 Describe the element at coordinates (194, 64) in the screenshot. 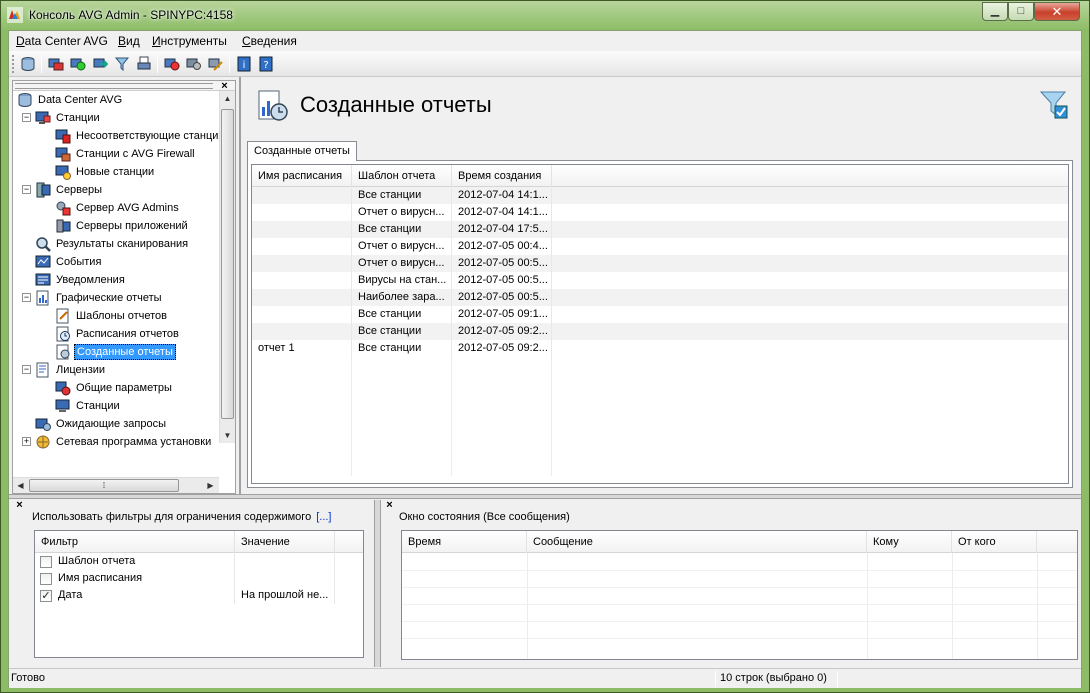

I see `settings-icon` at that location.